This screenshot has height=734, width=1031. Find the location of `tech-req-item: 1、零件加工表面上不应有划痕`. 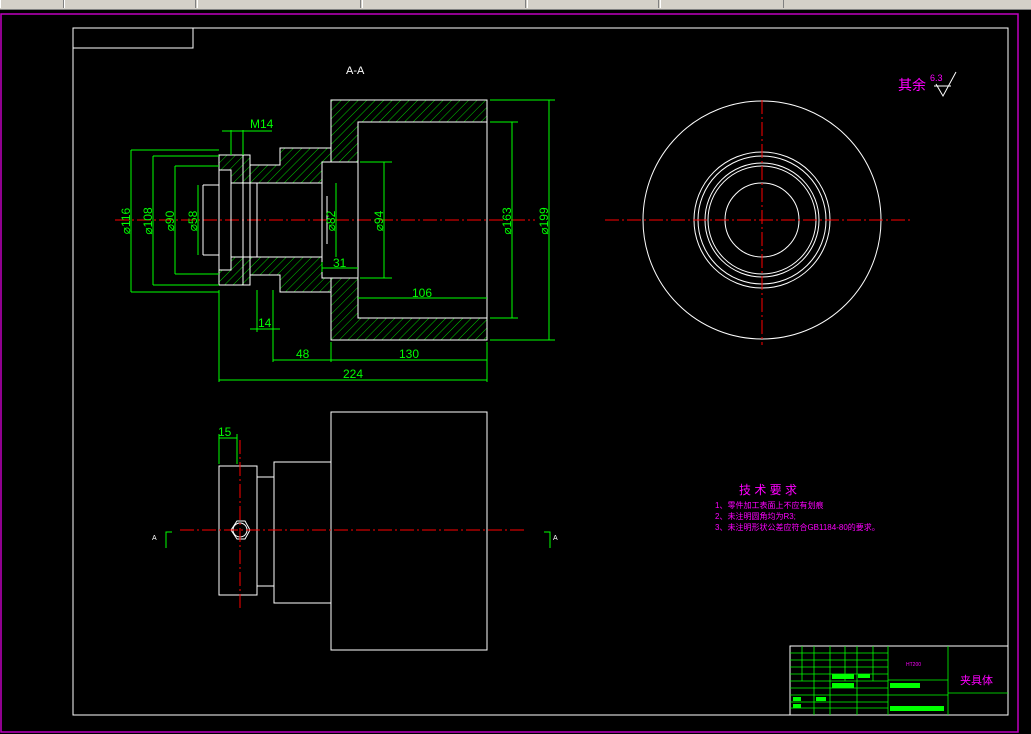

tech-req-item: 1、零件加工表面上不应有划痕 is located at coordinates (769, 505).